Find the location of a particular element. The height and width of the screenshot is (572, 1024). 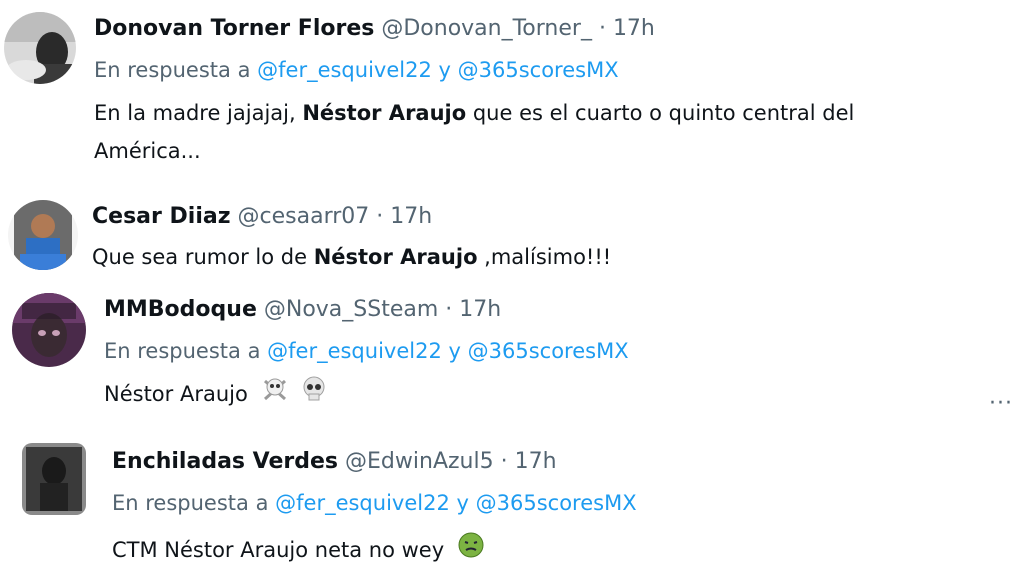

tweet-header: Cesar Diiaz @cesaarr07 · 17h is located at coordinates (262, 216).